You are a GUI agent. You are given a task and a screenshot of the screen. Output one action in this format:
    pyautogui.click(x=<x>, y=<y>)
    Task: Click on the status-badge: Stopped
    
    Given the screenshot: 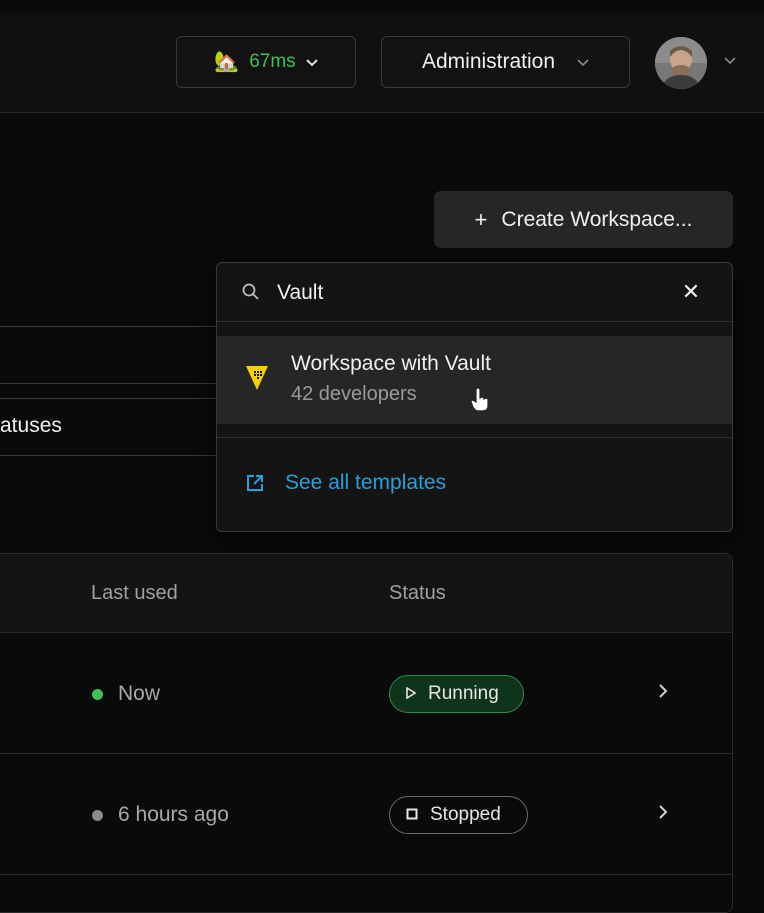 What is the action you would take?
    pyautogui.click(x=458, y=815)
    